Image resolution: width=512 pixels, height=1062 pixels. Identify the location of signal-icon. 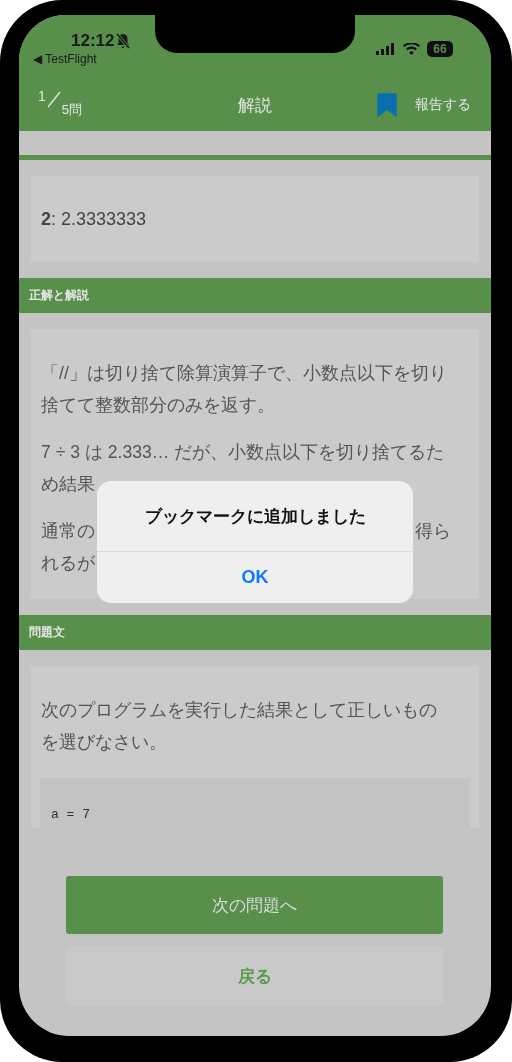
(386, 49).